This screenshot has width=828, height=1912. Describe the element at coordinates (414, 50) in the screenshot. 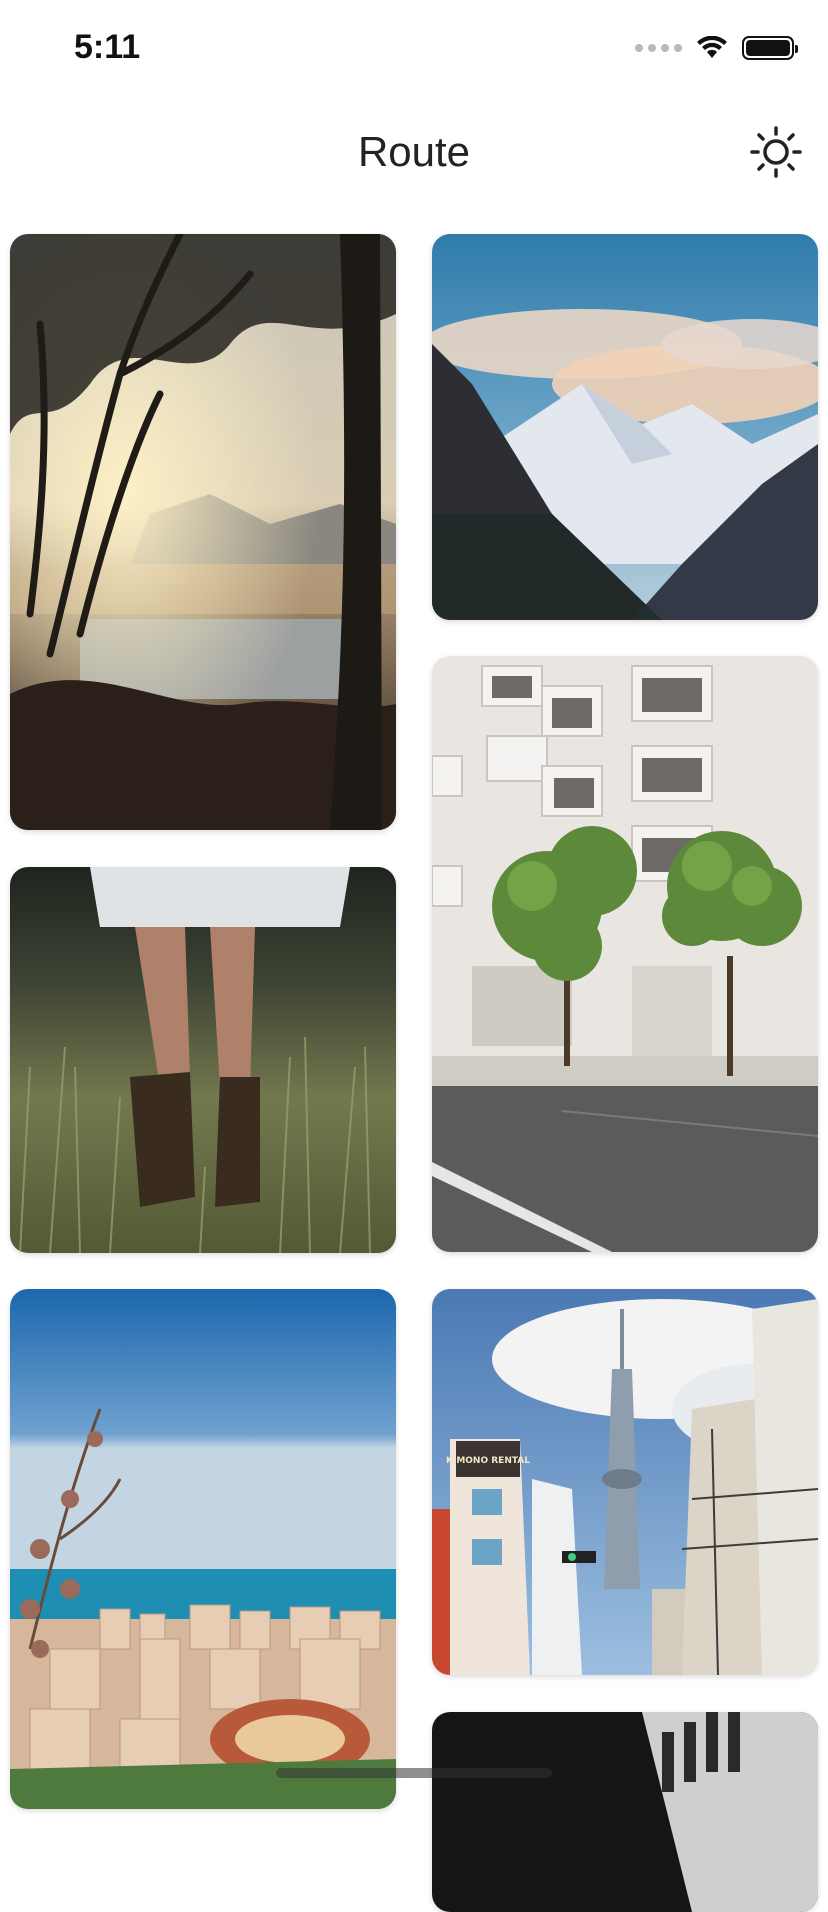

I see `status-bar: 5:11` at that location.